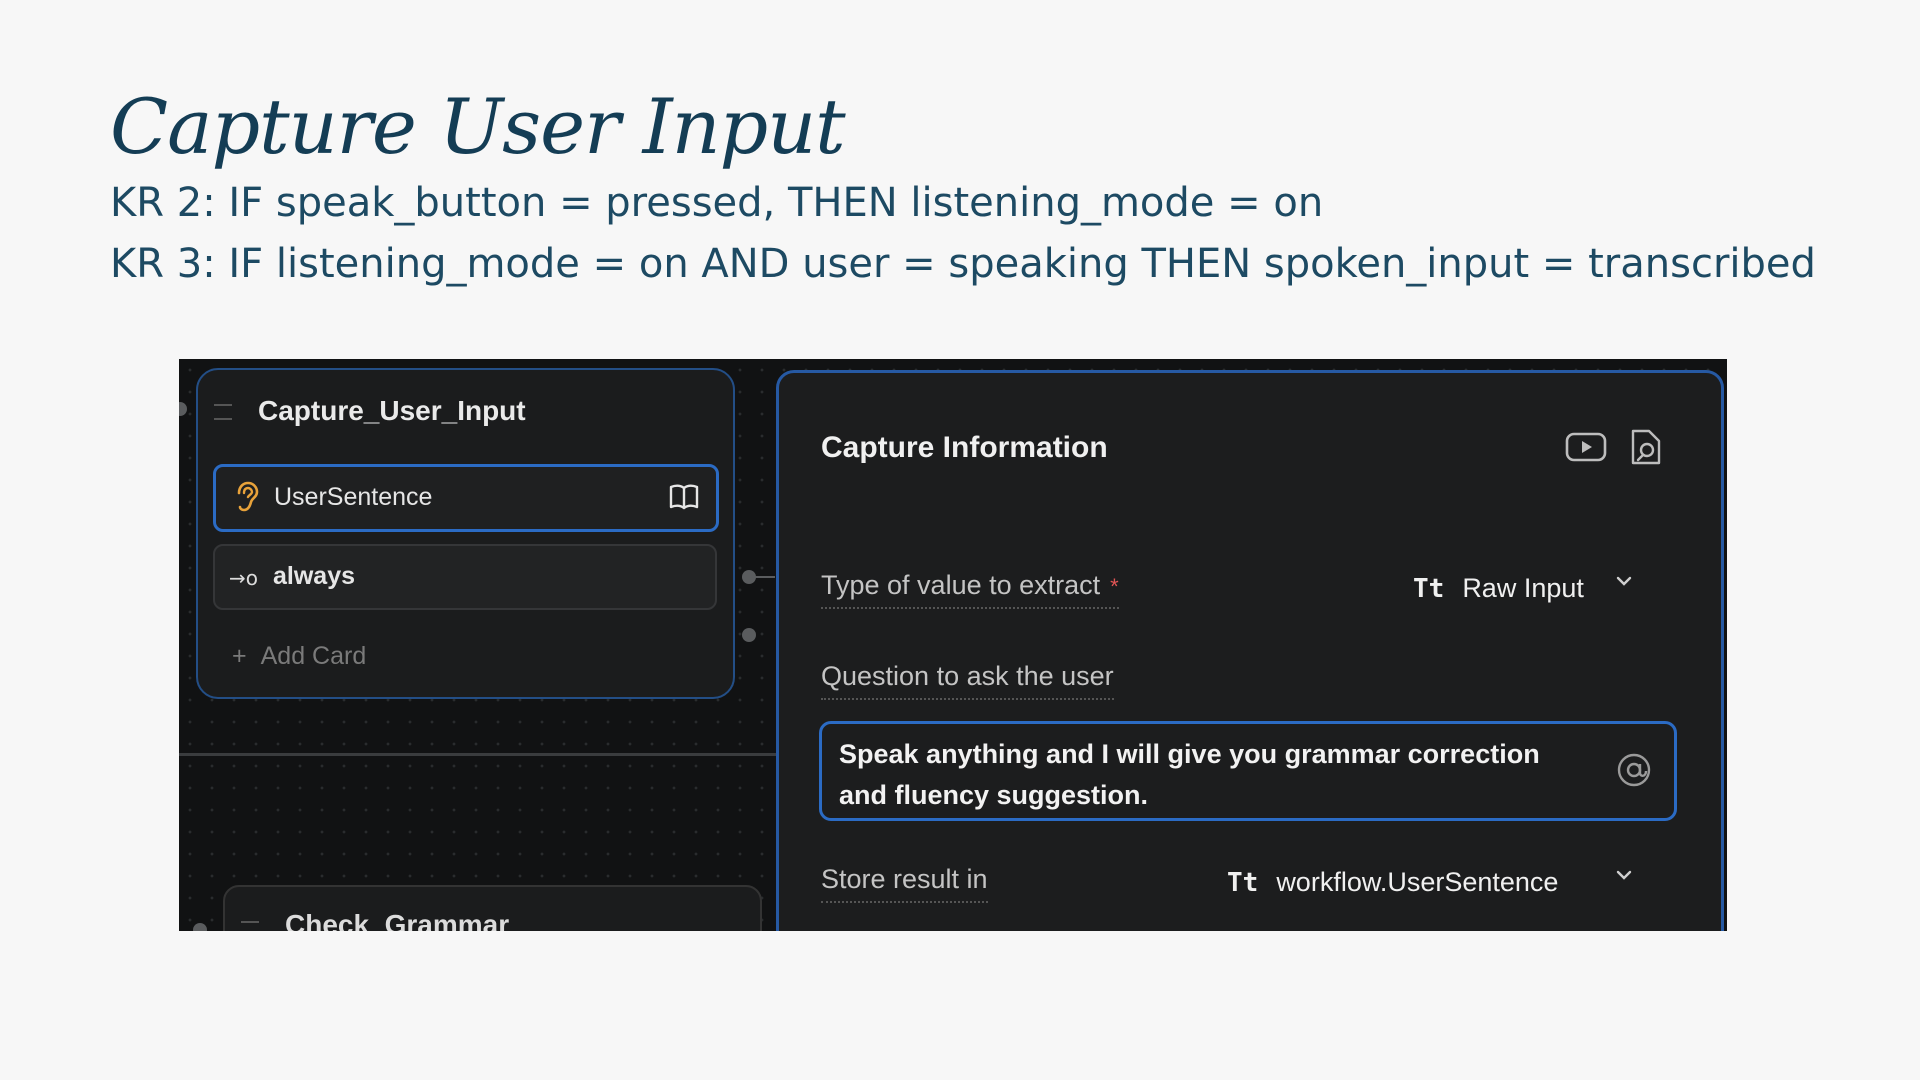 The width and height of the screenshot is (1920, 1080). I want to click on step-card-always: →o always, so click(465, 577).